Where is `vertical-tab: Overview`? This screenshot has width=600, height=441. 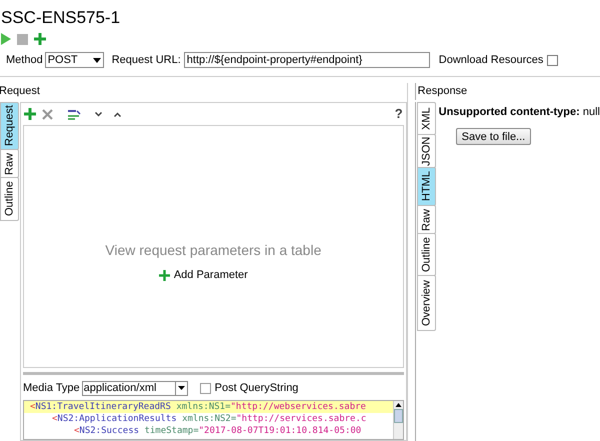
vertical-tab: Overview is located at coordinates (426, 303).